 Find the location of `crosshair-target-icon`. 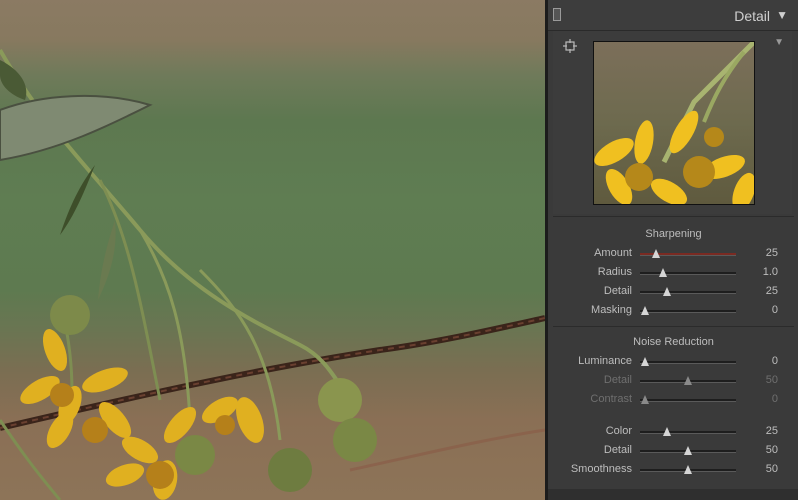

crosshair-target-icon is located at coordinates (570, 46).